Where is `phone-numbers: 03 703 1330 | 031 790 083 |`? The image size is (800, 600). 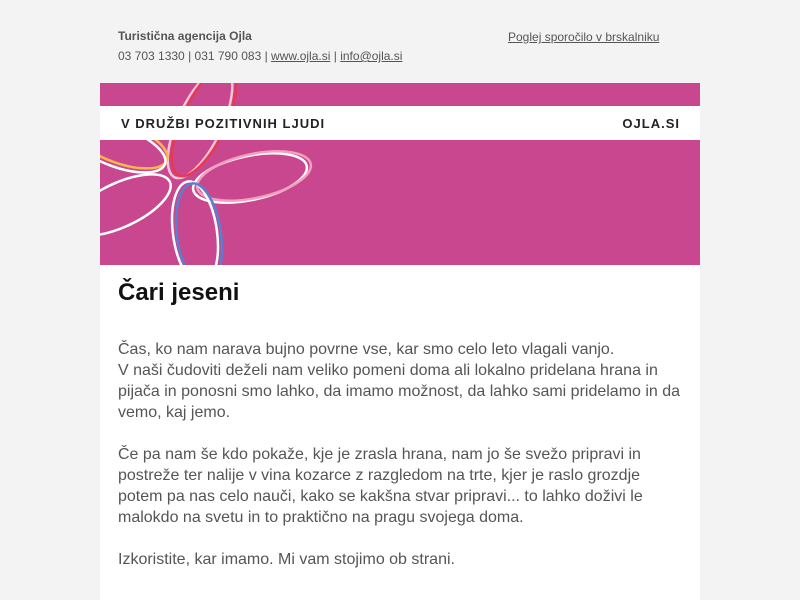
phone-numbers: 03 703 1330 | 031 790 083 | is located at coordinates (193, 56).